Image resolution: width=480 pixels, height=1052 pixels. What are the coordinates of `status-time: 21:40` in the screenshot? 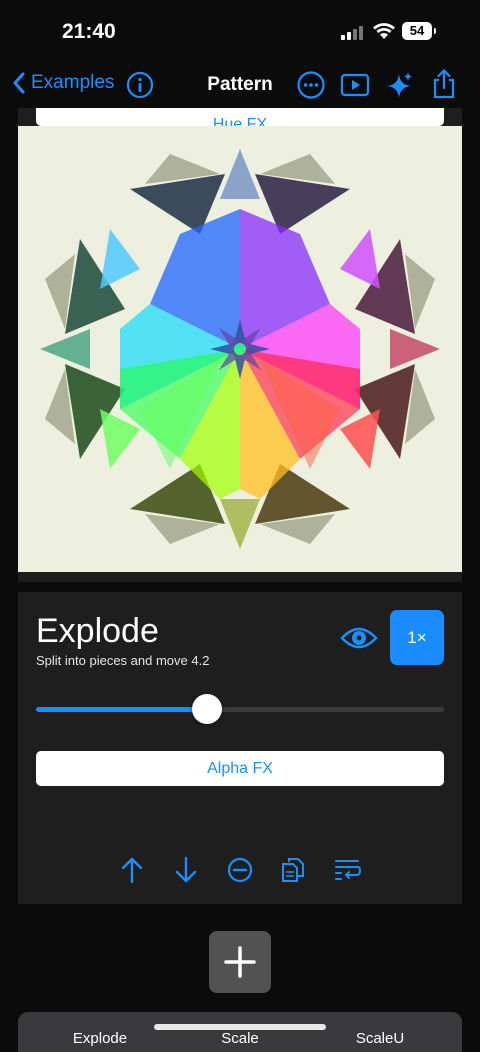 It's located at (89, 31).